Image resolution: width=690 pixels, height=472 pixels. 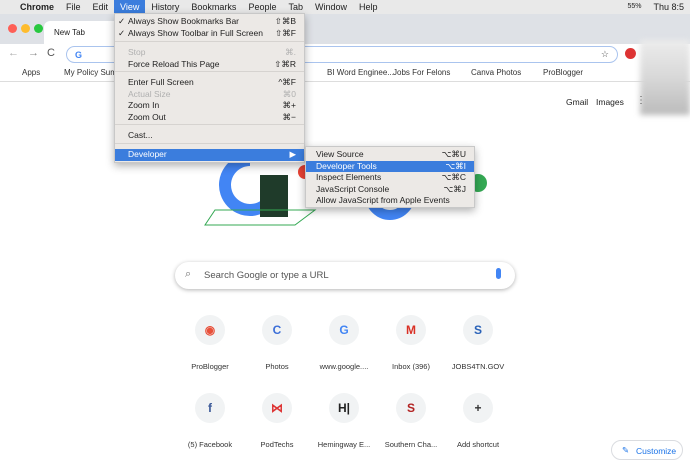 I want to click on developer-menu-item: Allow JavaScript from Apple Events, so click(x=390, y=201).